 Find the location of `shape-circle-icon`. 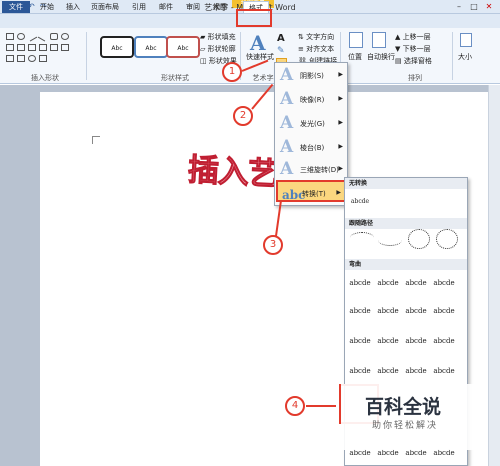

shape-circle-icon is located at coordinates (65, 36).